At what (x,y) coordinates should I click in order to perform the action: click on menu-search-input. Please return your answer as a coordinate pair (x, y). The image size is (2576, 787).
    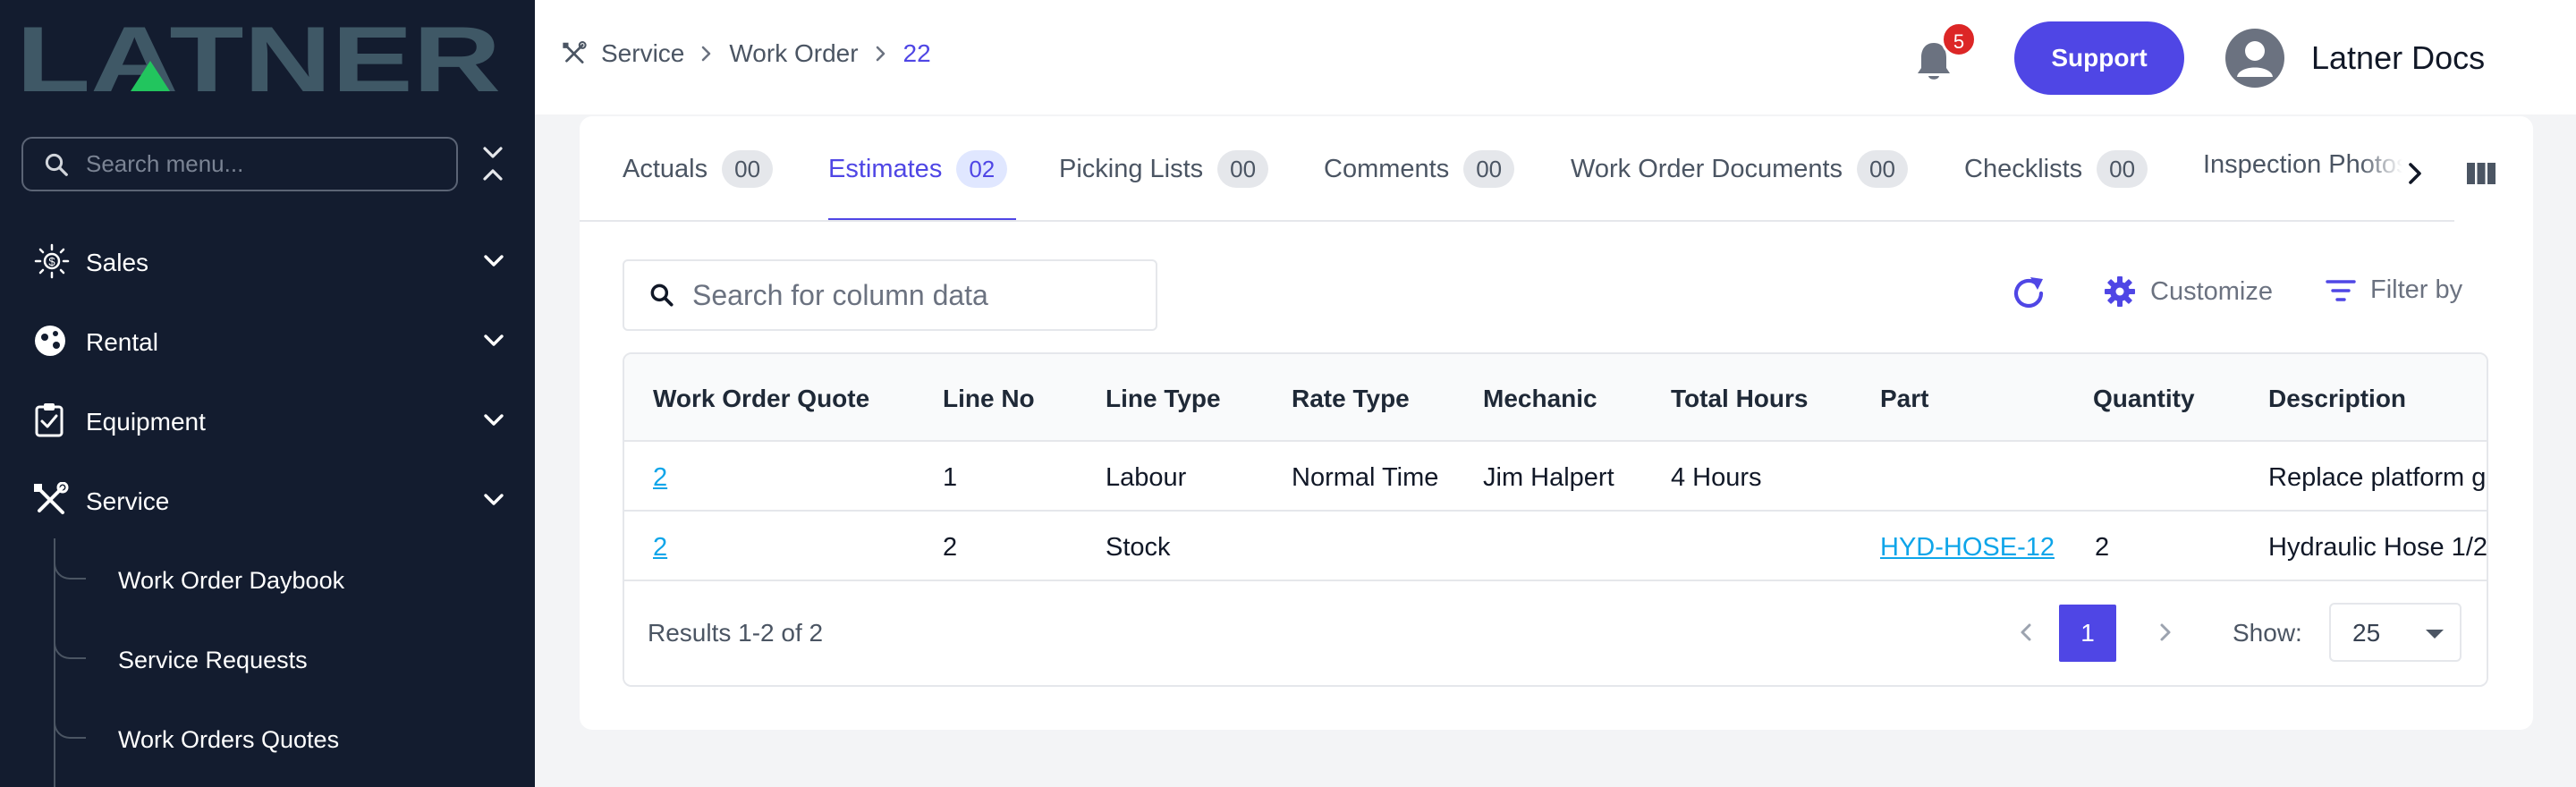
    Looking at the image, I should click on (265, 164).